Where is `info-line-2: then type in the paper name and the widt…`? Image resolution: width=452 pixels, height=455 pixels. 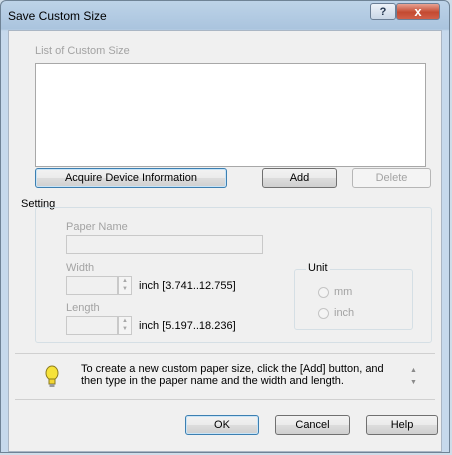
info-line-2: then type in the paper name and the widt… is located at coordinates (212, 381).